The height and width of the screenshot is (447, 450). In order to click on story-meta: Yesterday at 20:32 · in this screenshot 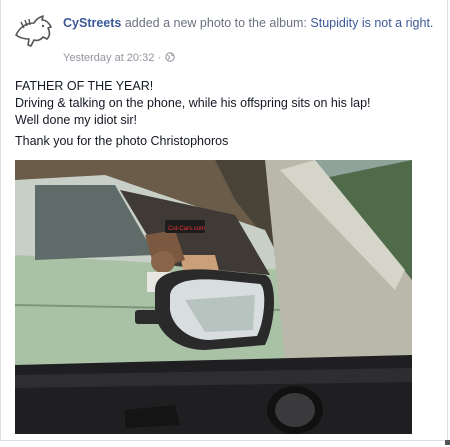, I will do `click(119, 58)`.